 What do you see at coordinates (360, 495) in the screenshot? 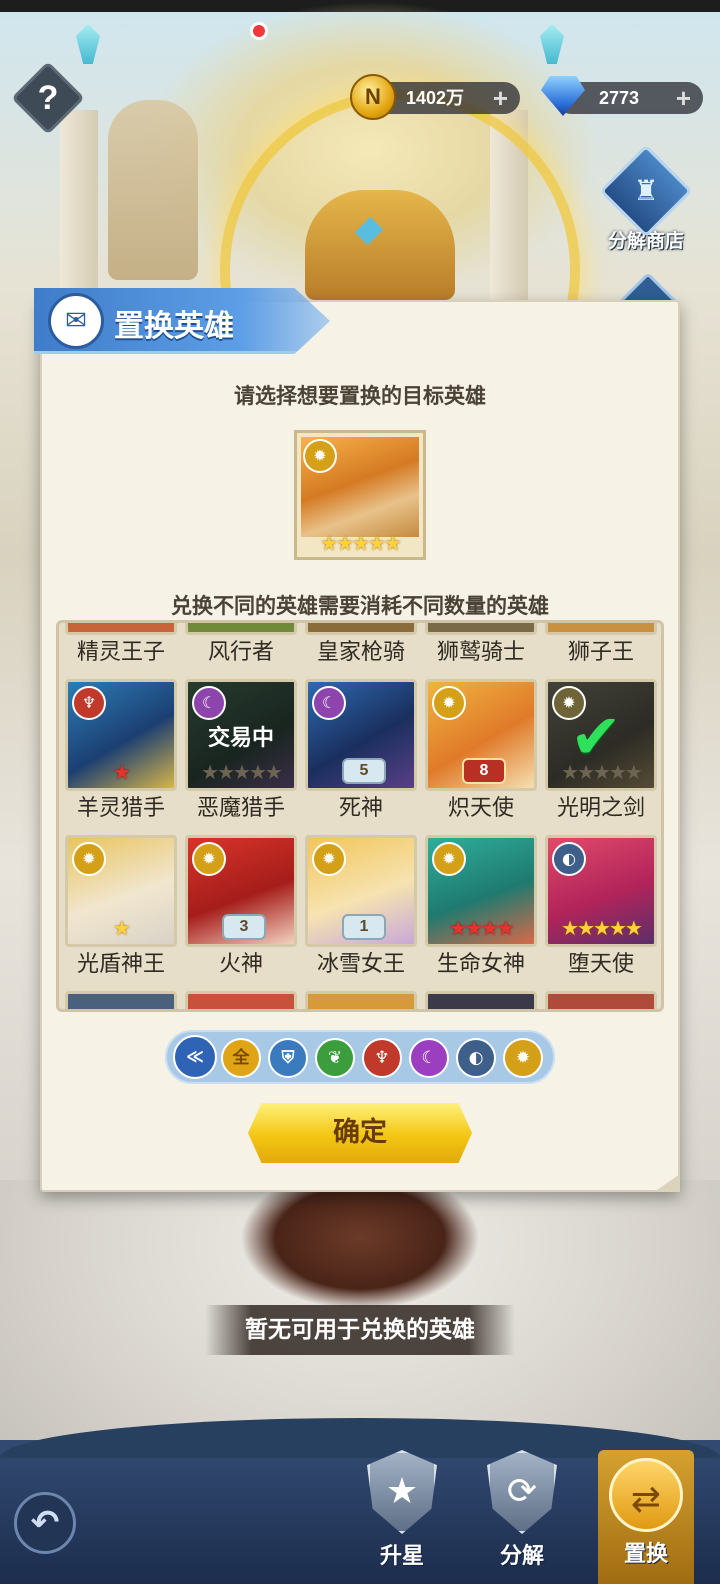
I see `target-hero-slot: ✹ ★★★★★` at bounding box center [360, 495].